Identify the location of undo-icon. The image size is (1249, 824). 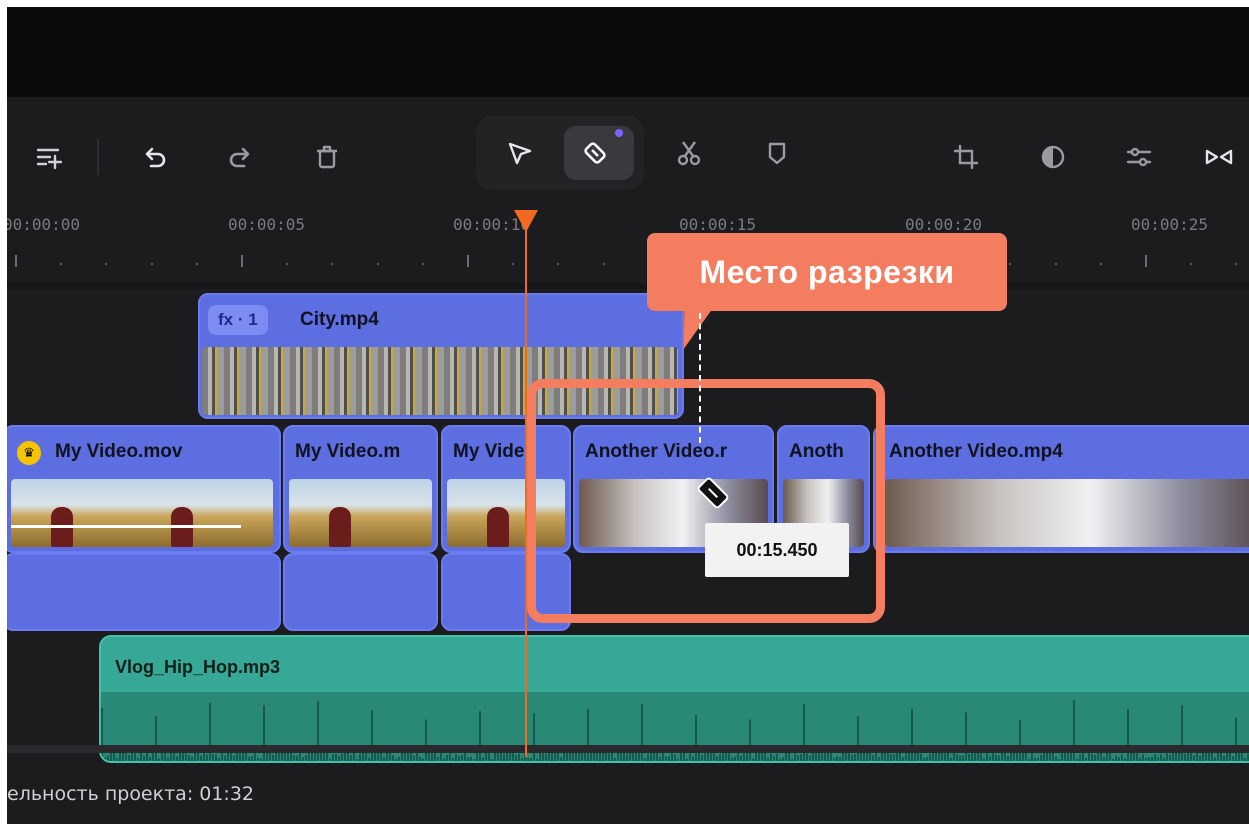
(154, 157).